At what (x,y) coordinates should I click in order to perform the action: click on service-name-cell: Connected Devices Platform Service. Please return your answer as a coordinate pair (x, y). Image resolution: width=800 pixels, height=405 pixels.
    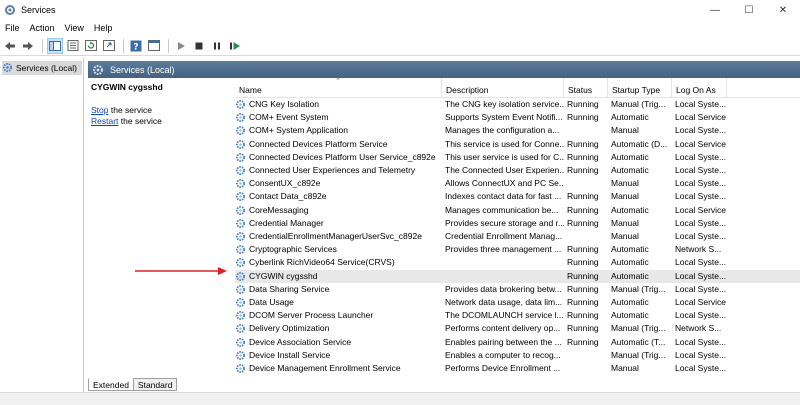
    Looking at the image, I should click on (338, 144).